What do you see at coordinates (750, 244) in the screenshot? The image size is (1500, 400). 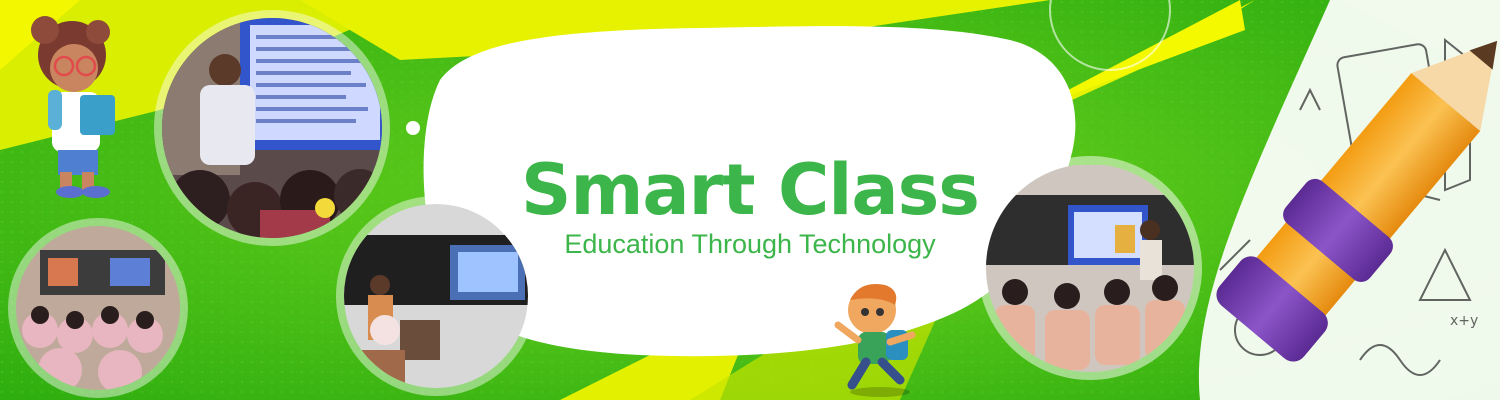 I see `banner-subtitle: Education Through Technology` at bounding box center [750, 244].